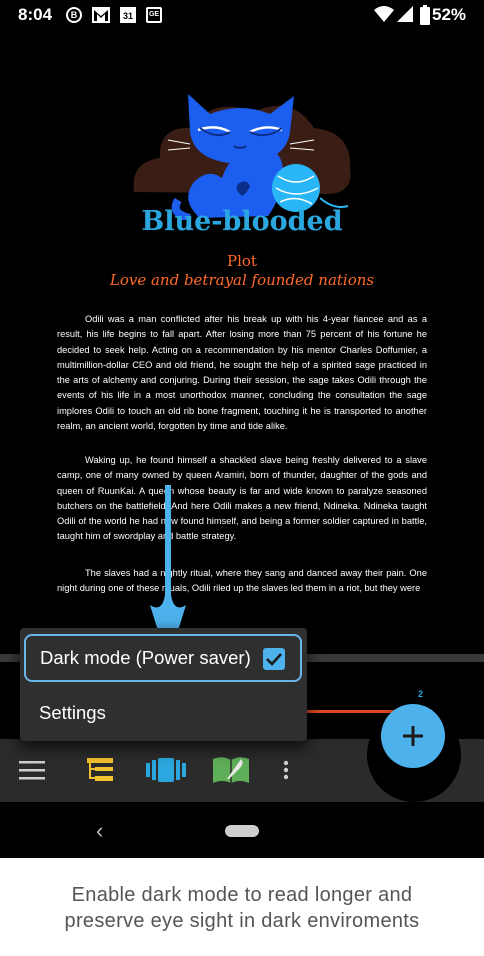 This screenshot has height=956, width=484. I want to click on book-title: Blue-blooded, so click(242, 221).